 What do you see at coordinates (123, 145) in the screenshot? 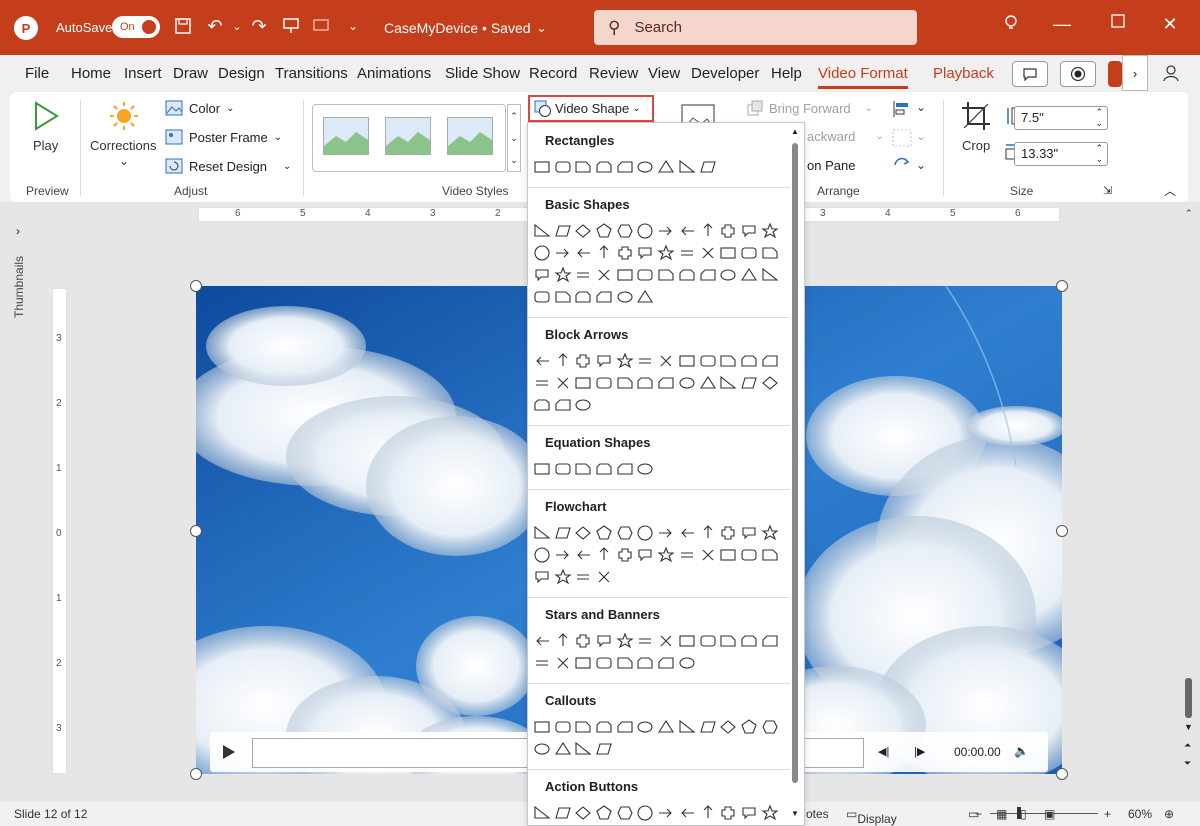
I see `corrections-button: Corrections` at bounding box center [123, 145].